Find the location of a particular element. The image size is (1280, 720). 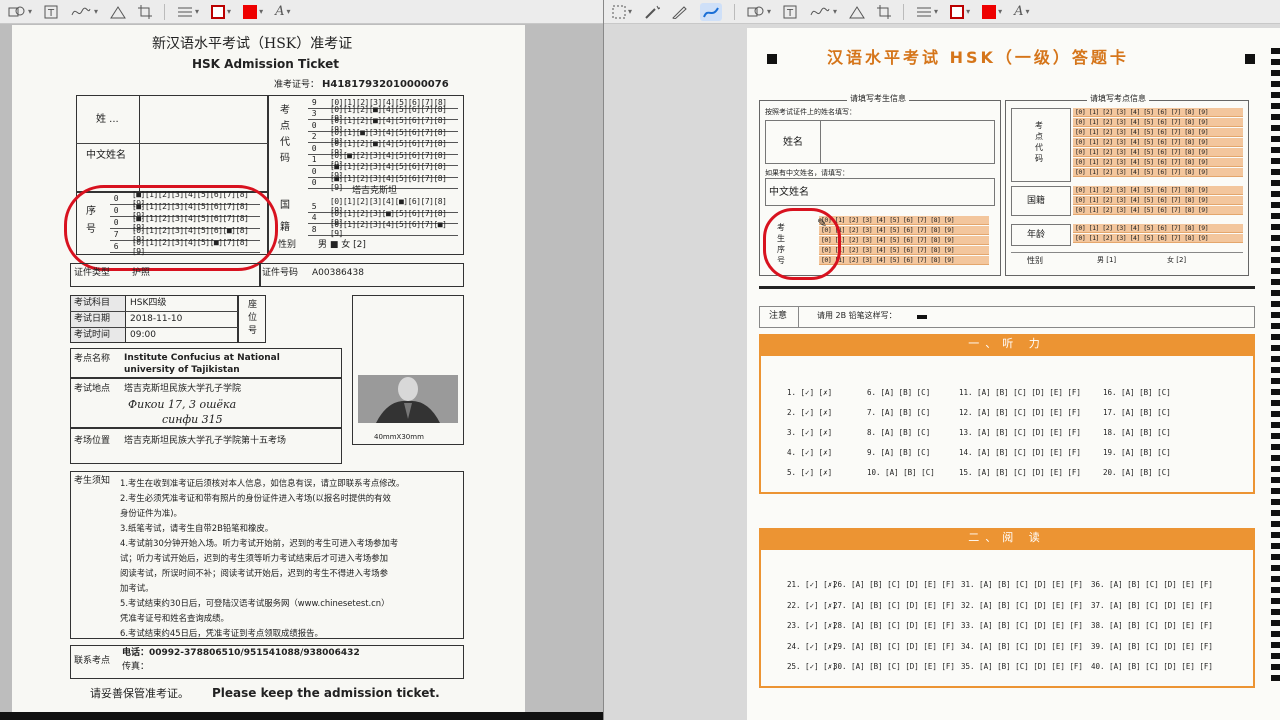

answer-item: 1. [✓] [✗] is located at coordinates (809, 392).